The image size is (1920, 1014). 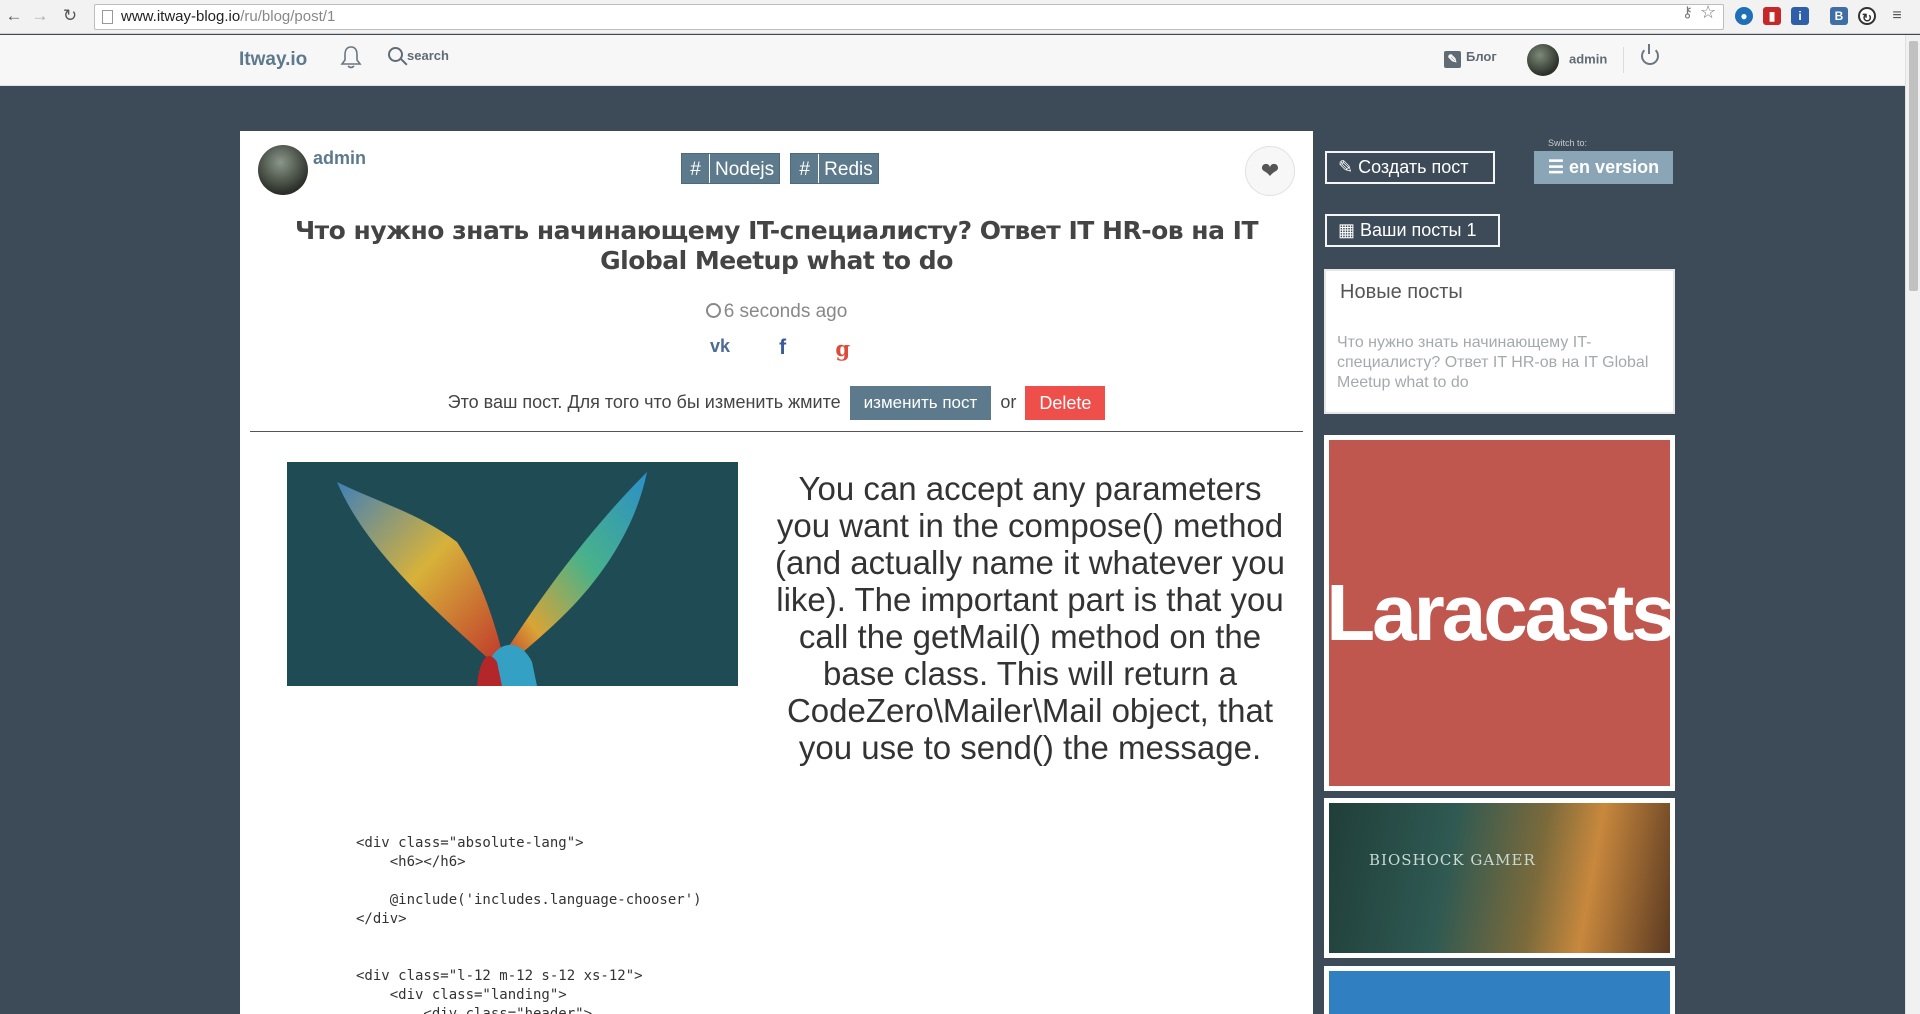 I want to click on key-icon: ⚷, so click(x=1687, y=12).